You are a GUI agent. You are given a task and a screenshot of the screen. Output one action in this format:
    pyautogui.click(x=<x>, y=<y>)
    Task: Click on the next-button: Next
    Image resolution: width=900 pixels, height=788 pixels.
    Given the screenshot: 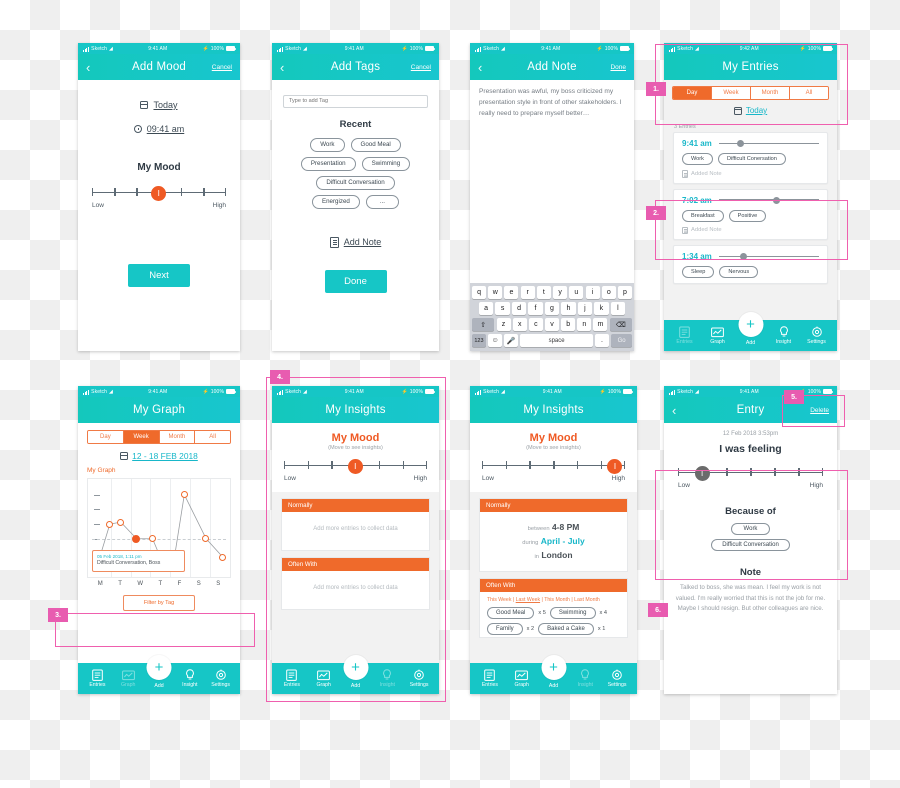 What is the action you would take?
    pyautogui.click(x=159, y=275)
    